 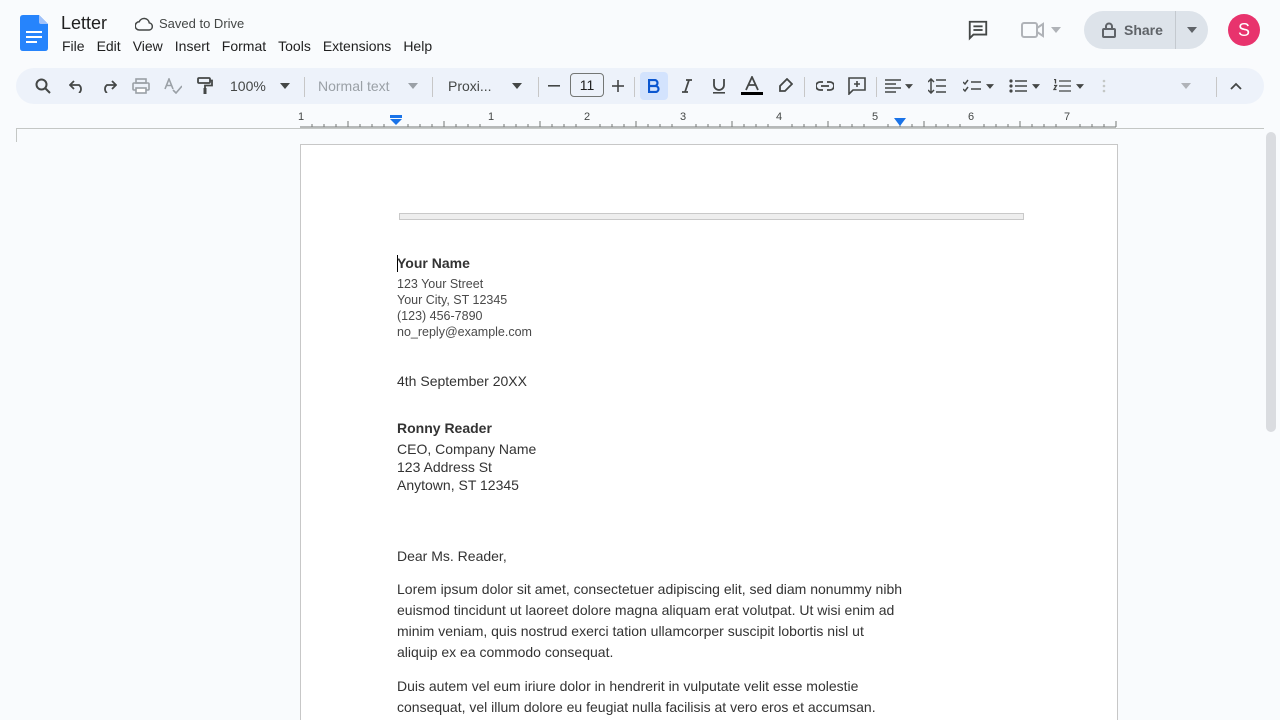 I want to click on ruler-ticks, so click(x=708, y=124).